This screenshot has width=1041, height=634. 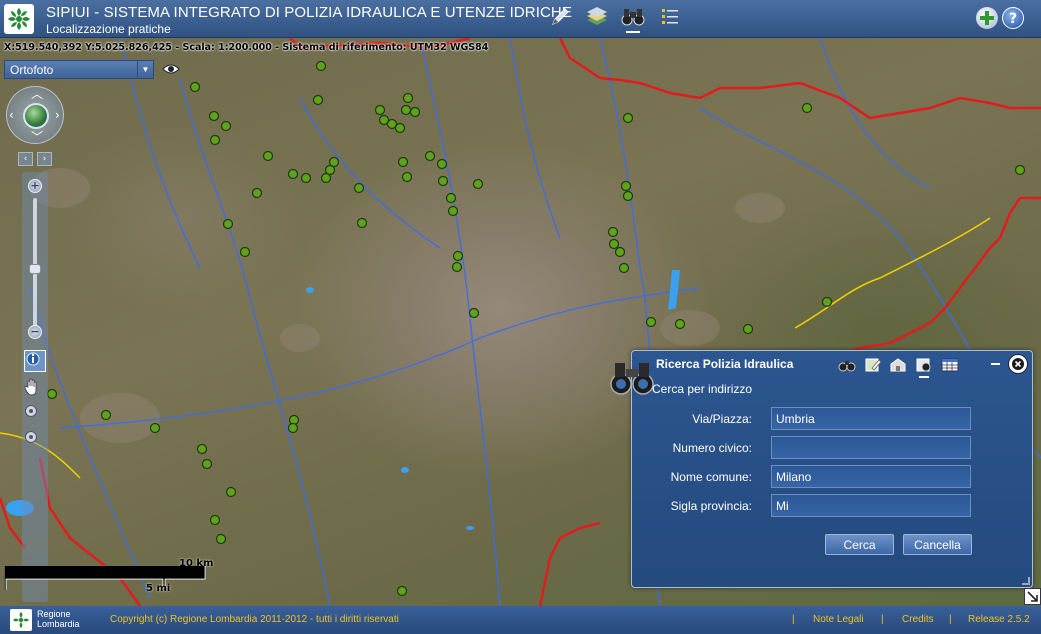 I want to click on rotate-left-icon: ‹, so click(x=25, y=159).